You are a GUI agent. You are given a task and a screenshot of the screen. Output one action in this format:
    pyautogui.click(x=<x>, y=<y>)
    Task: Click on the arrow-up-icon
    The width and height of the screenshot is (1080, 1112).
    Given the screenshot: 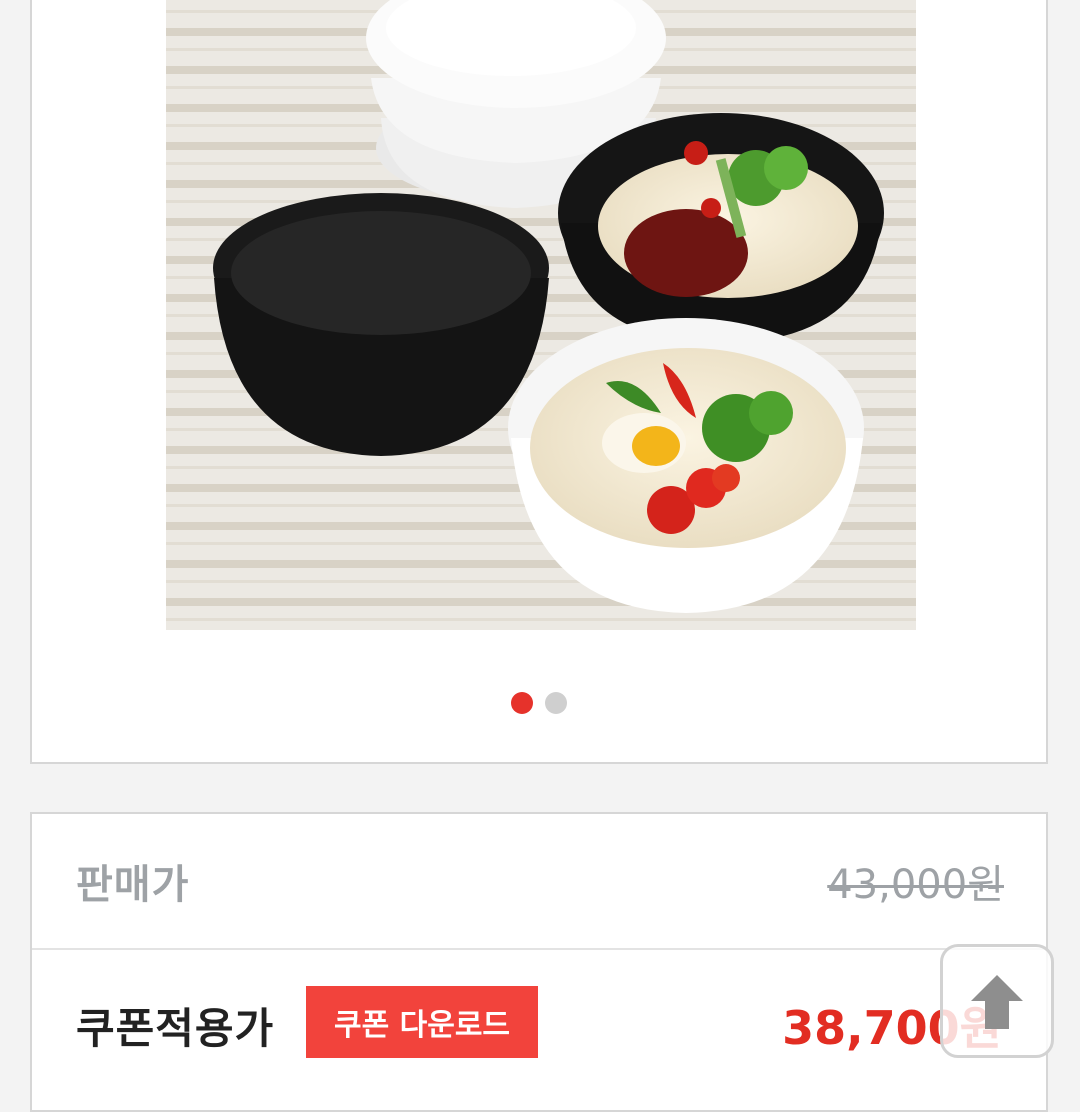 What is the action you would take?
    pyautogui.click(x=997, y=1002)
    